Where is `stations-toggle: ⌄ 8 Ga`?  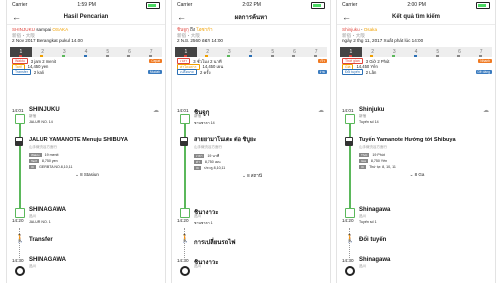
stations-toggle: ⌄ 8 Ga is located at coordinates (416, 175).